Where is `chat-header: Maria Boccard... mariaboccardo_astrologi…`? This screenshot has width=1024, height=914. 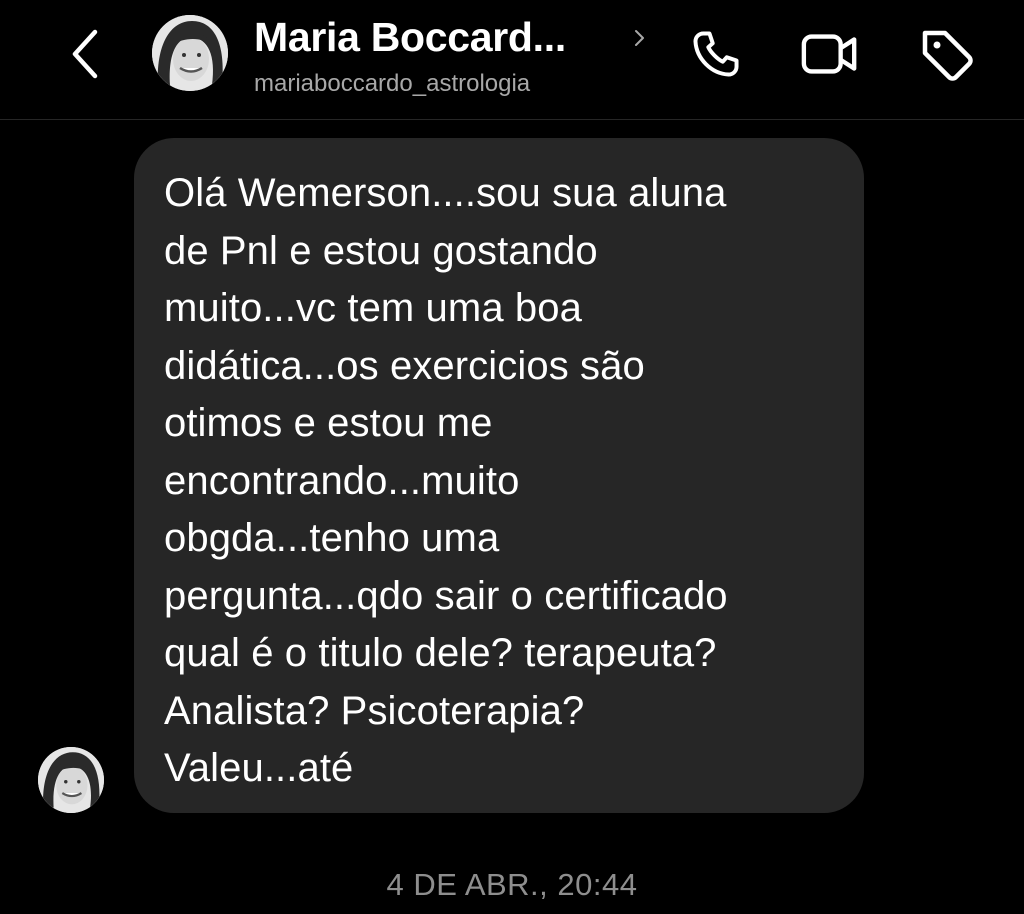
chat-header: Maria Boccard... mariaboccardo_astrologi… is located at coordinates (512, 60).